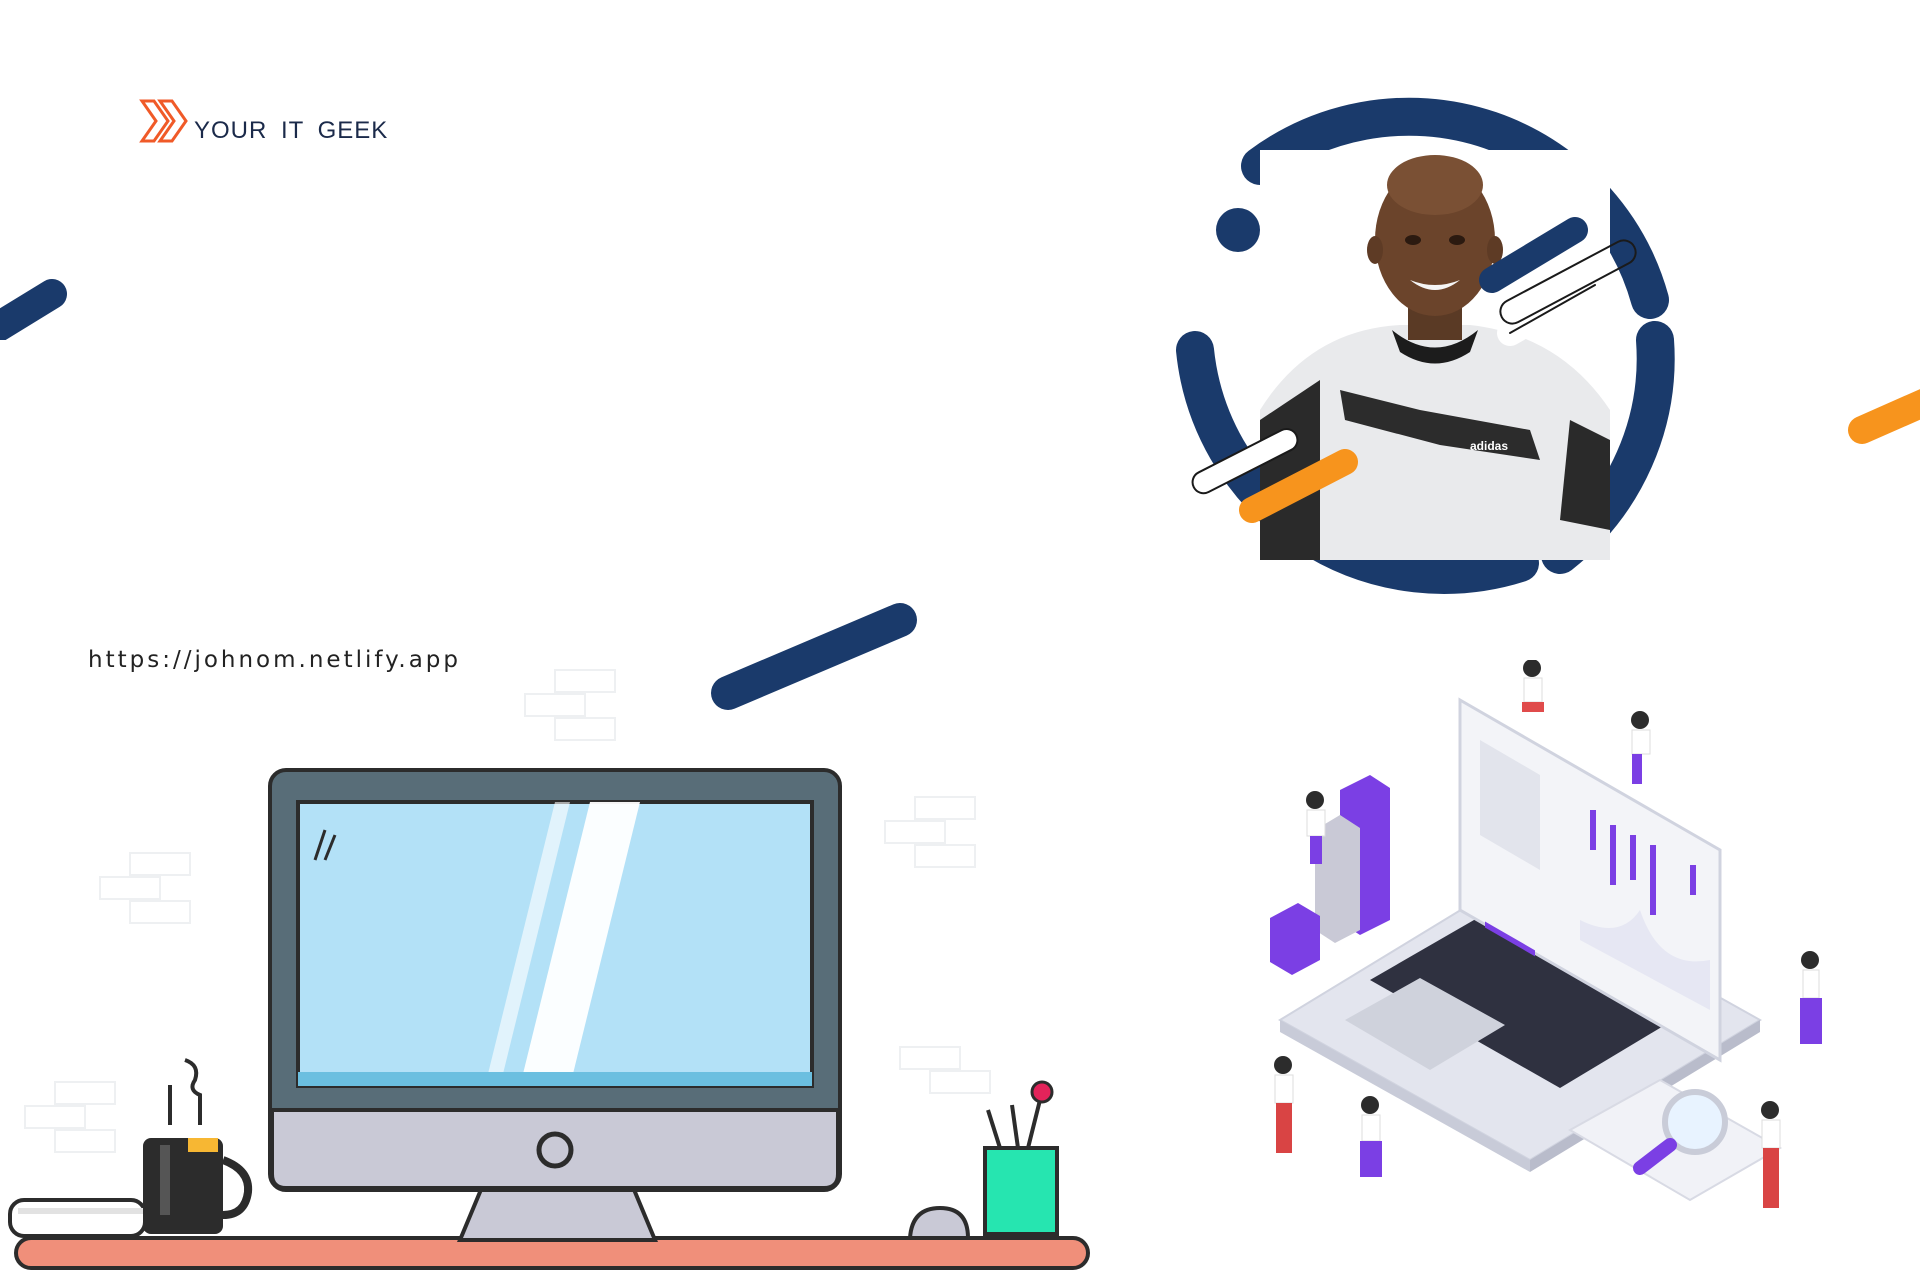 The image size is (1920, 1280). Describe the element at coordinates (1021, 1191) in the screenshot. I see `pen-holder` at that location.